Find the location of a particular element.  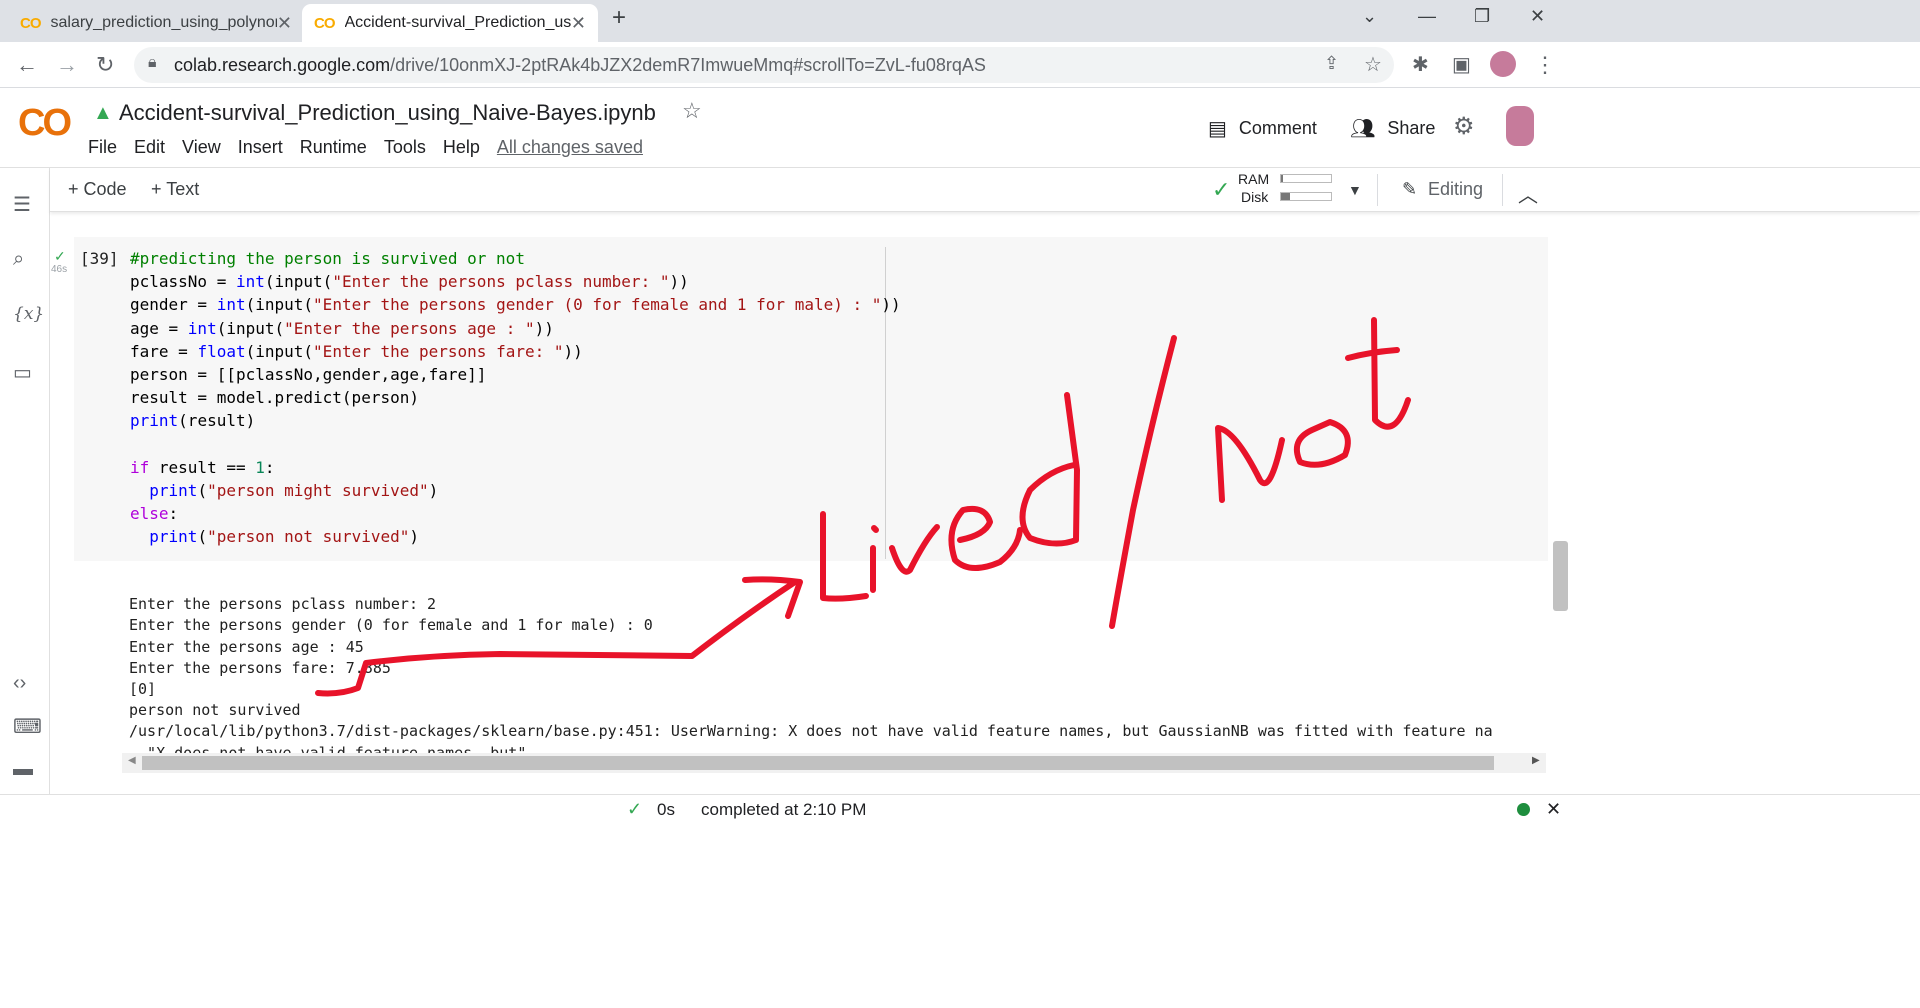

output-line: Enter the persons fare: 7.885 is located at coordinates (260, 667).